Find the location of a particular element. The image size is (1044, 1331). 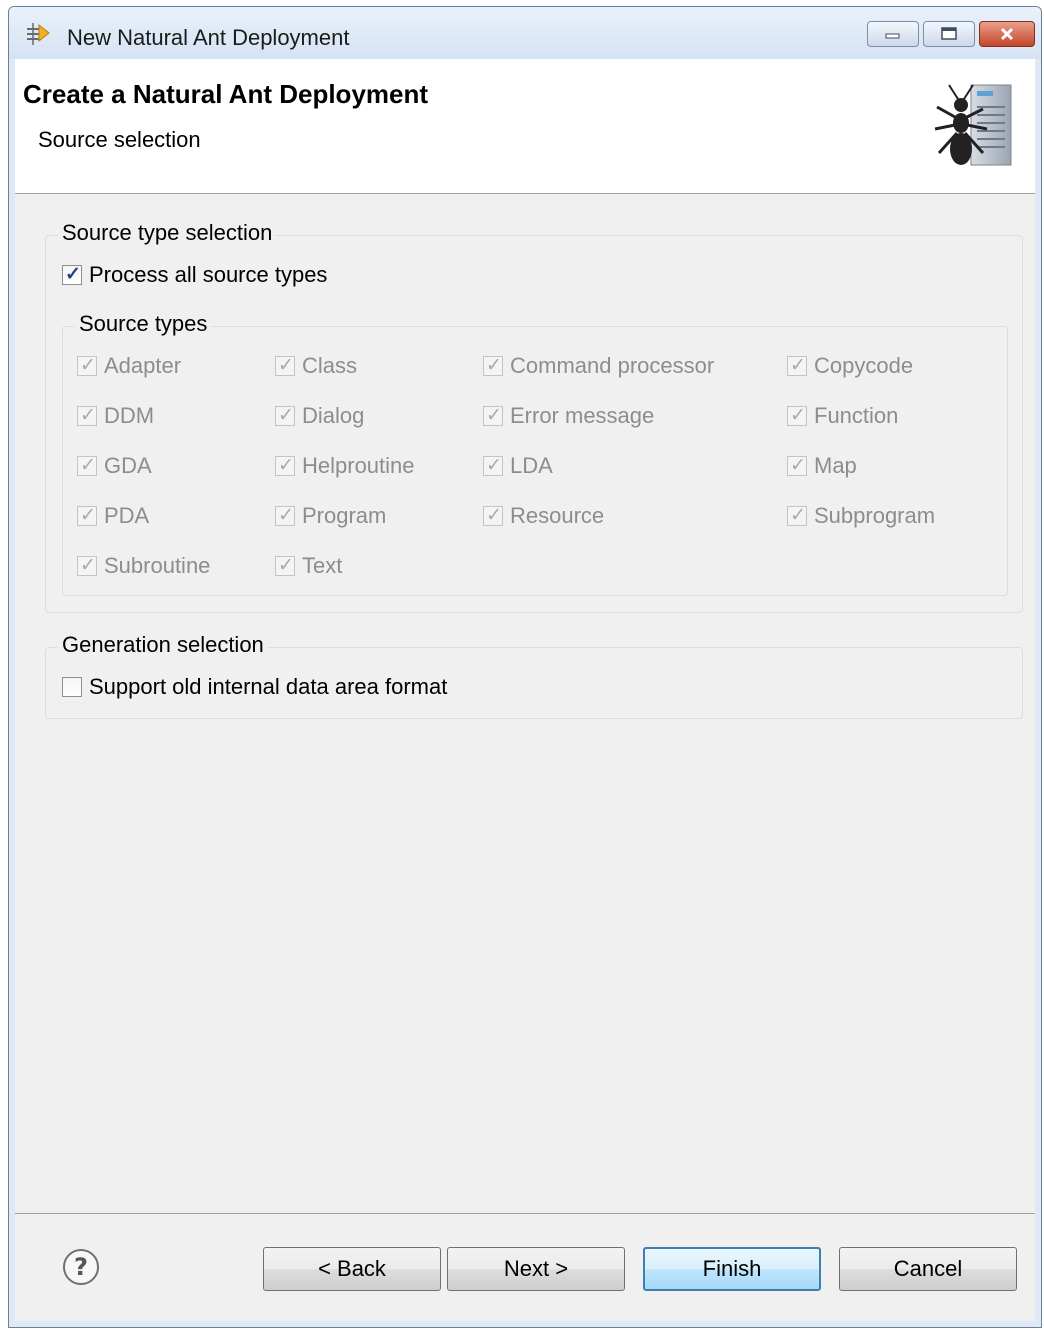

source-type-label: Function is located at coordinates (856, 415).